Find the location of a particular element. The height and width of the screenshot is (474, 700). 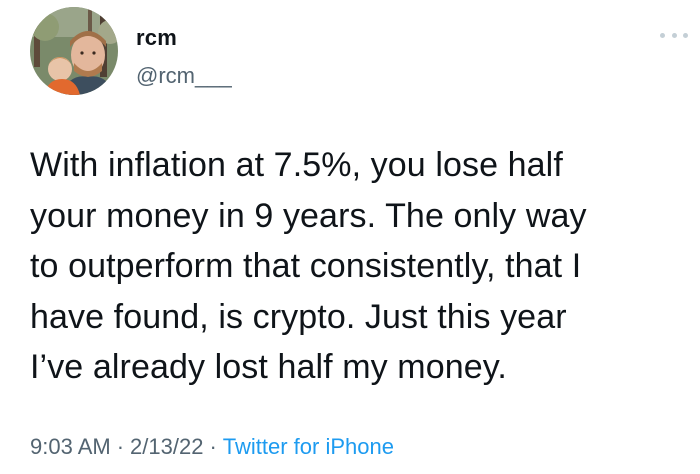

tweet-line: With inflation at 7.5%, you lose half is located at coordinates (296, 165).